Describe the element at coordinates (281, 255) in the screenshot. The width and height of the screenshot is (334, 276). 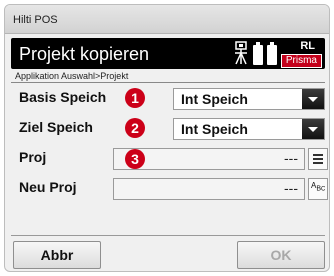
I see `ok-button: OK` at that location.